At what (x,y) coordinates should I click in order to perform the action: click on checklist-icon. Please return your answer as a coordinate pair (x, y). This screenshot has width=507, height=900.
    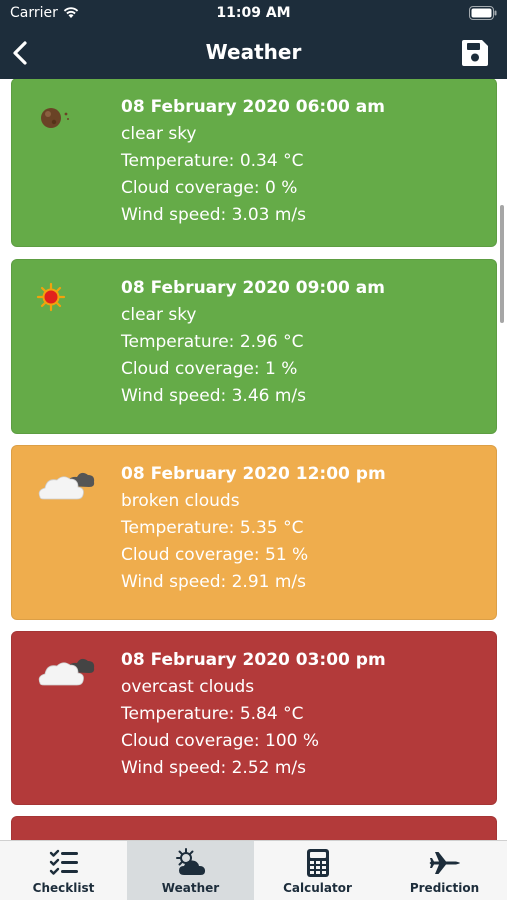
    Looking at the image, I should click on (63, 862).